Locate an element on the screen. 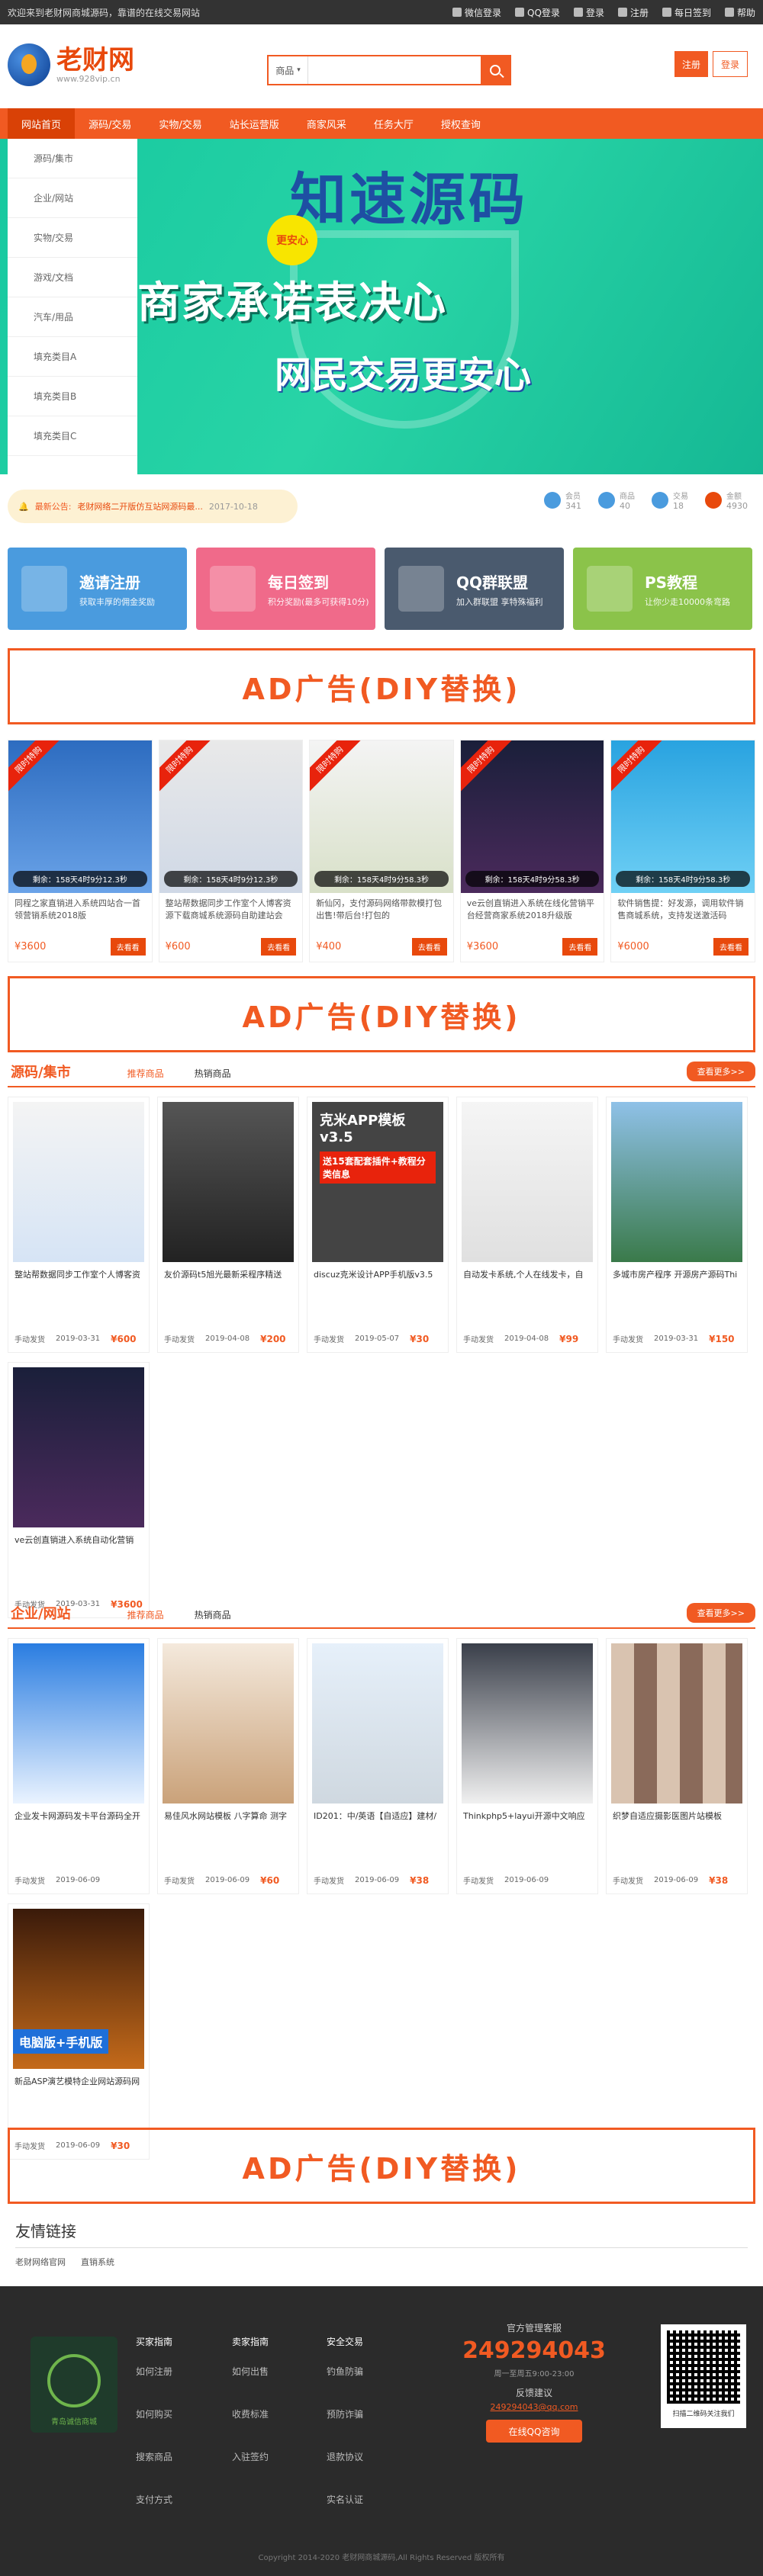  register-button: 注册 is located at coordinates (691, 64).